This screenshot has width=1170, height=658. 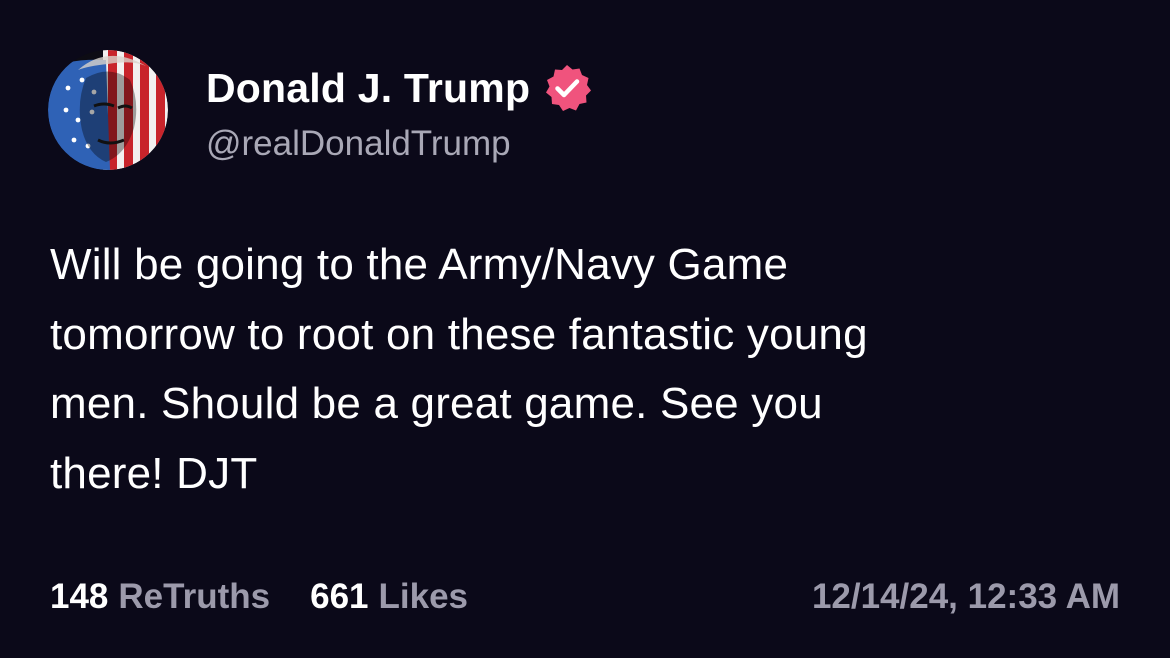 I want to click on likes-stat: 661 Likes, so click(x=389, y=597).